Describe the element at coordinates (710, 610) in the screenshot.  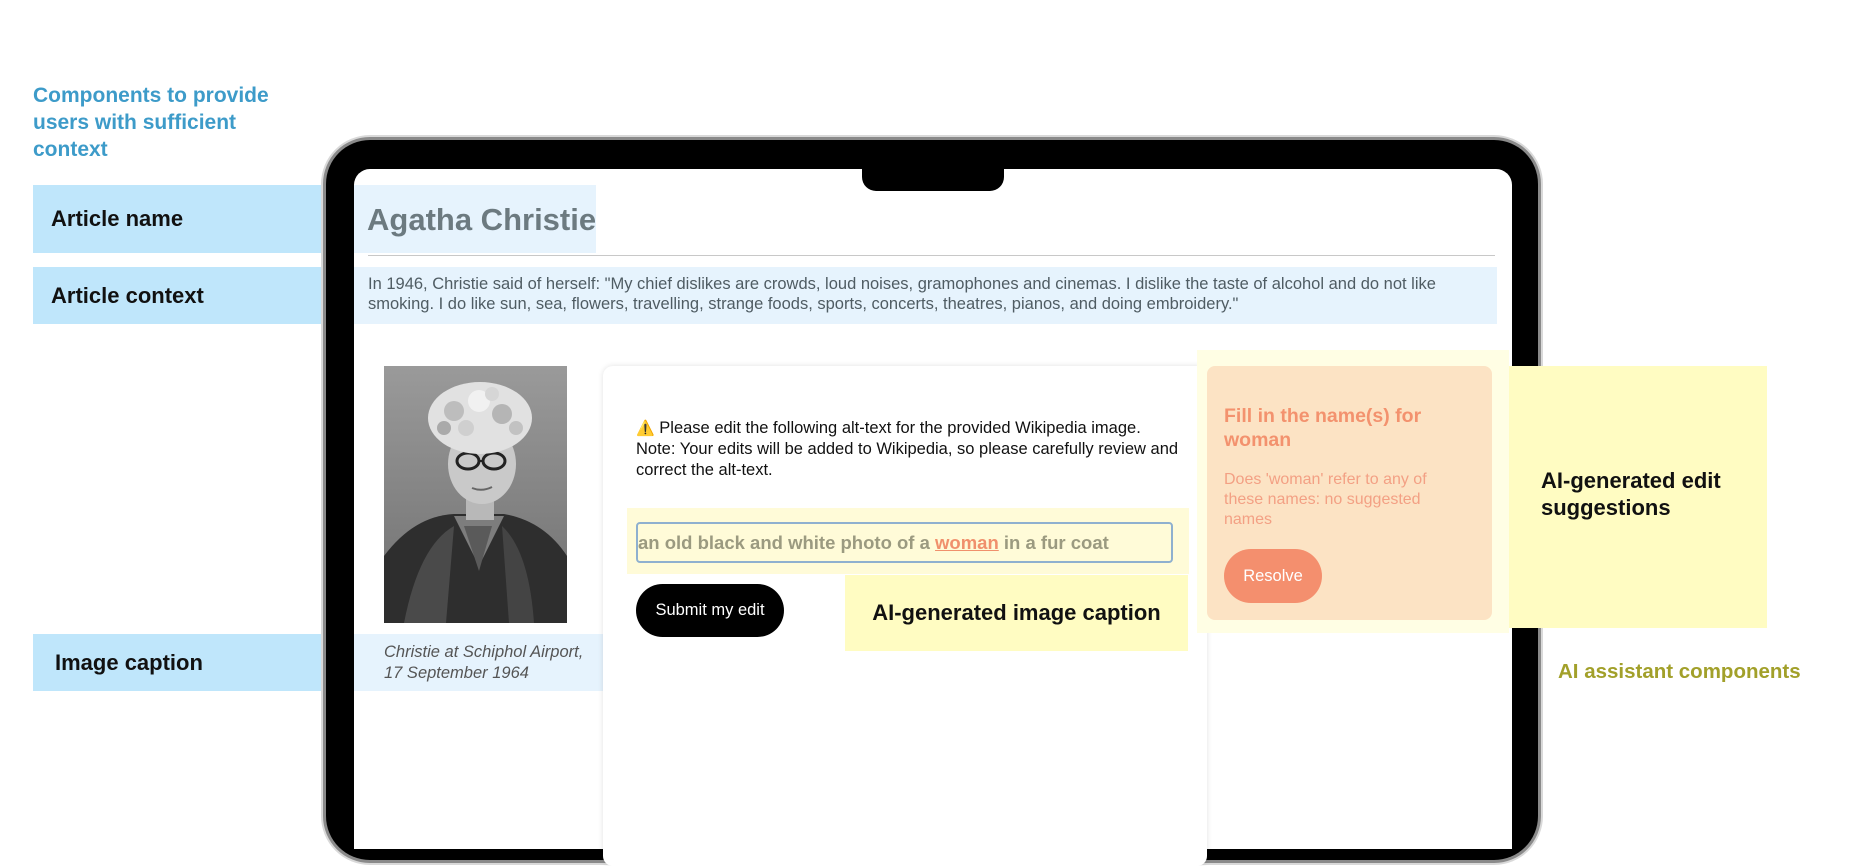
I see `submit-edit-button: Submit my edit` at that location.